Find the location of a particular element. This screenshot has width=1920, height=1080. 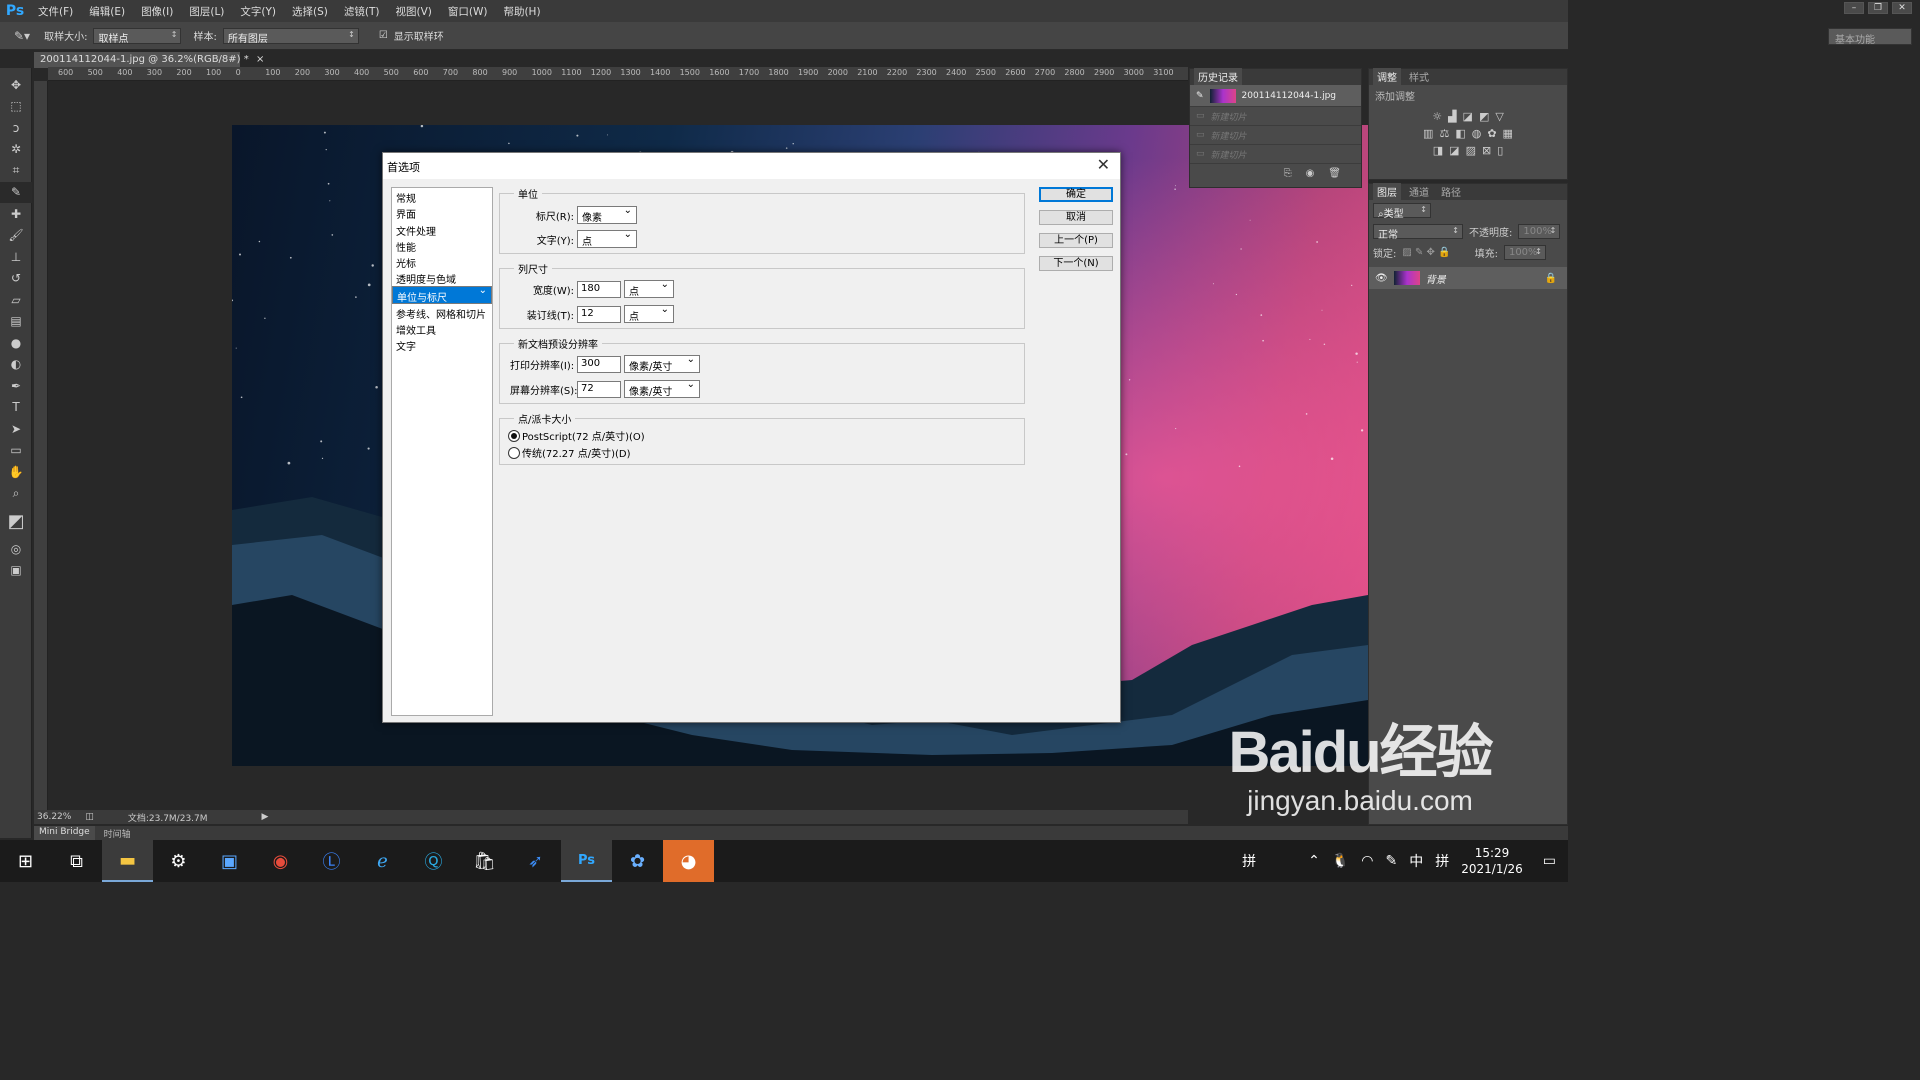

eye-icon: 👁 is located at coordinates (1381, 278).